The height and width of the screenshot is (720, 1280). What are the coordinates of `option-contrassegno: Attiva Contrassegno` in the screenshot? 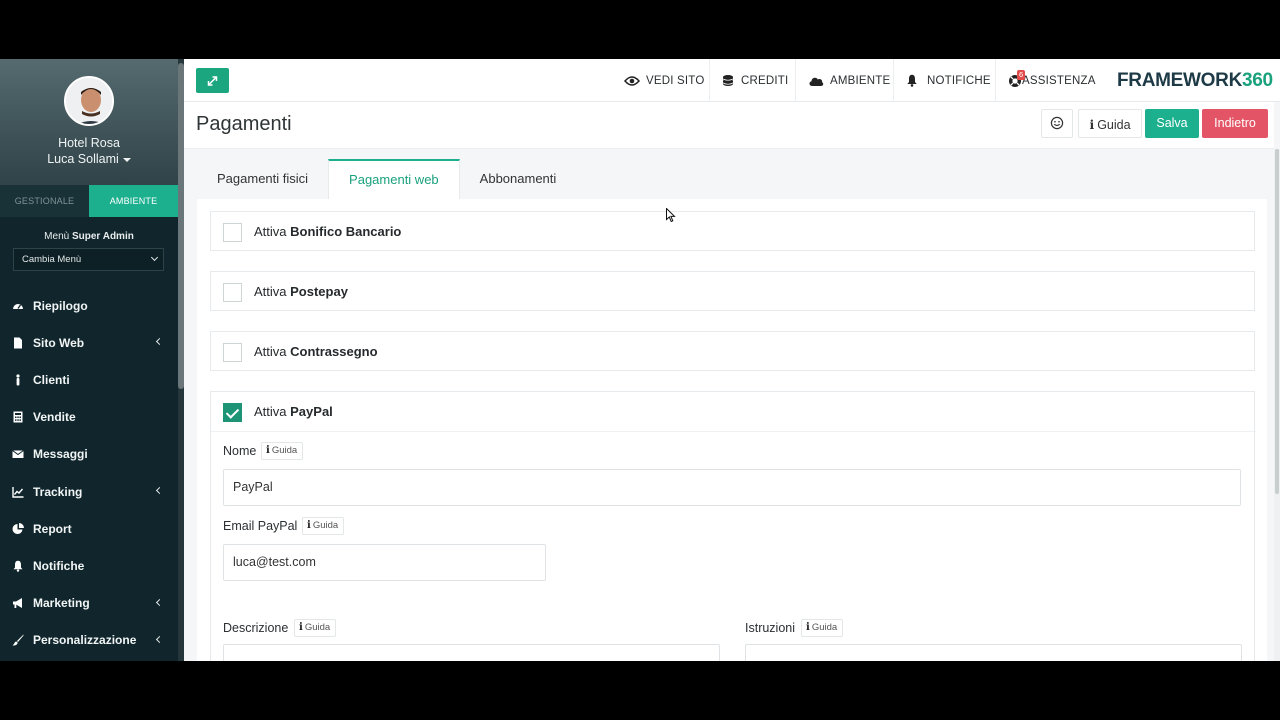 It's located at (732, 351).